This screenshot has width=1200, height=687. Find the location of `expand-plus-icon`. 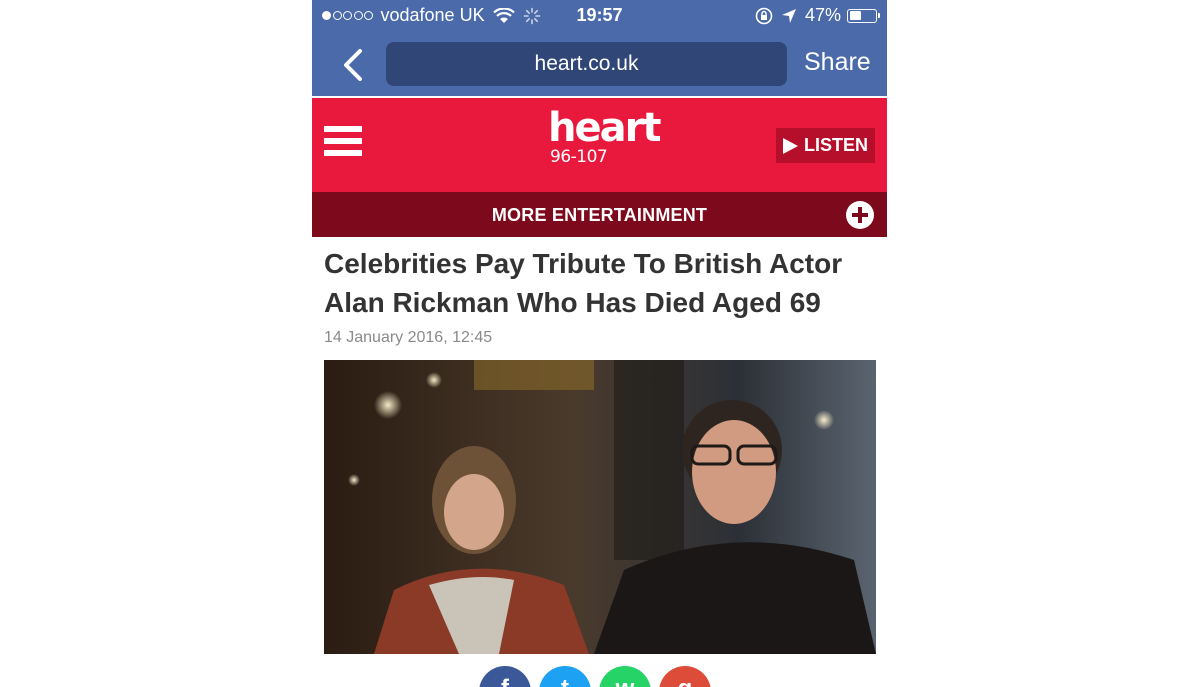

expand-plus-icon is located at coordinates (860, 215).